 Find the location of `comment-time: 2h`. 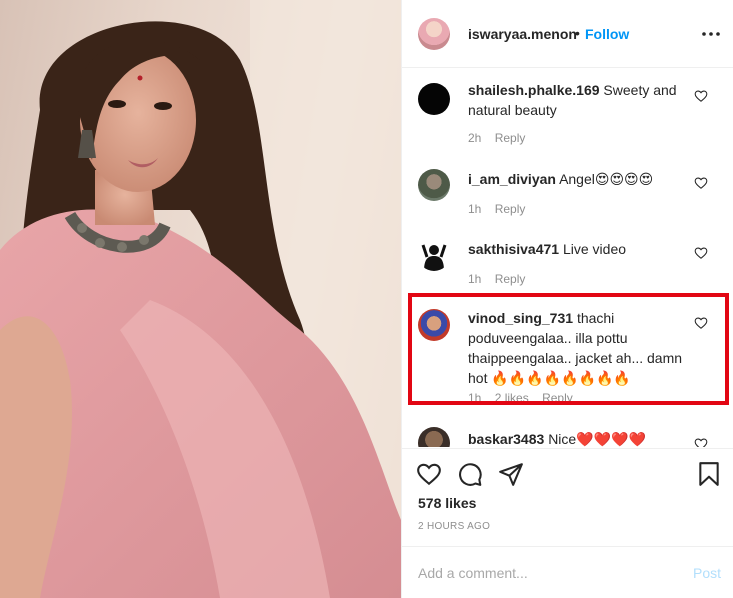

comment-time: 2h is located at coordinates (474, 138).